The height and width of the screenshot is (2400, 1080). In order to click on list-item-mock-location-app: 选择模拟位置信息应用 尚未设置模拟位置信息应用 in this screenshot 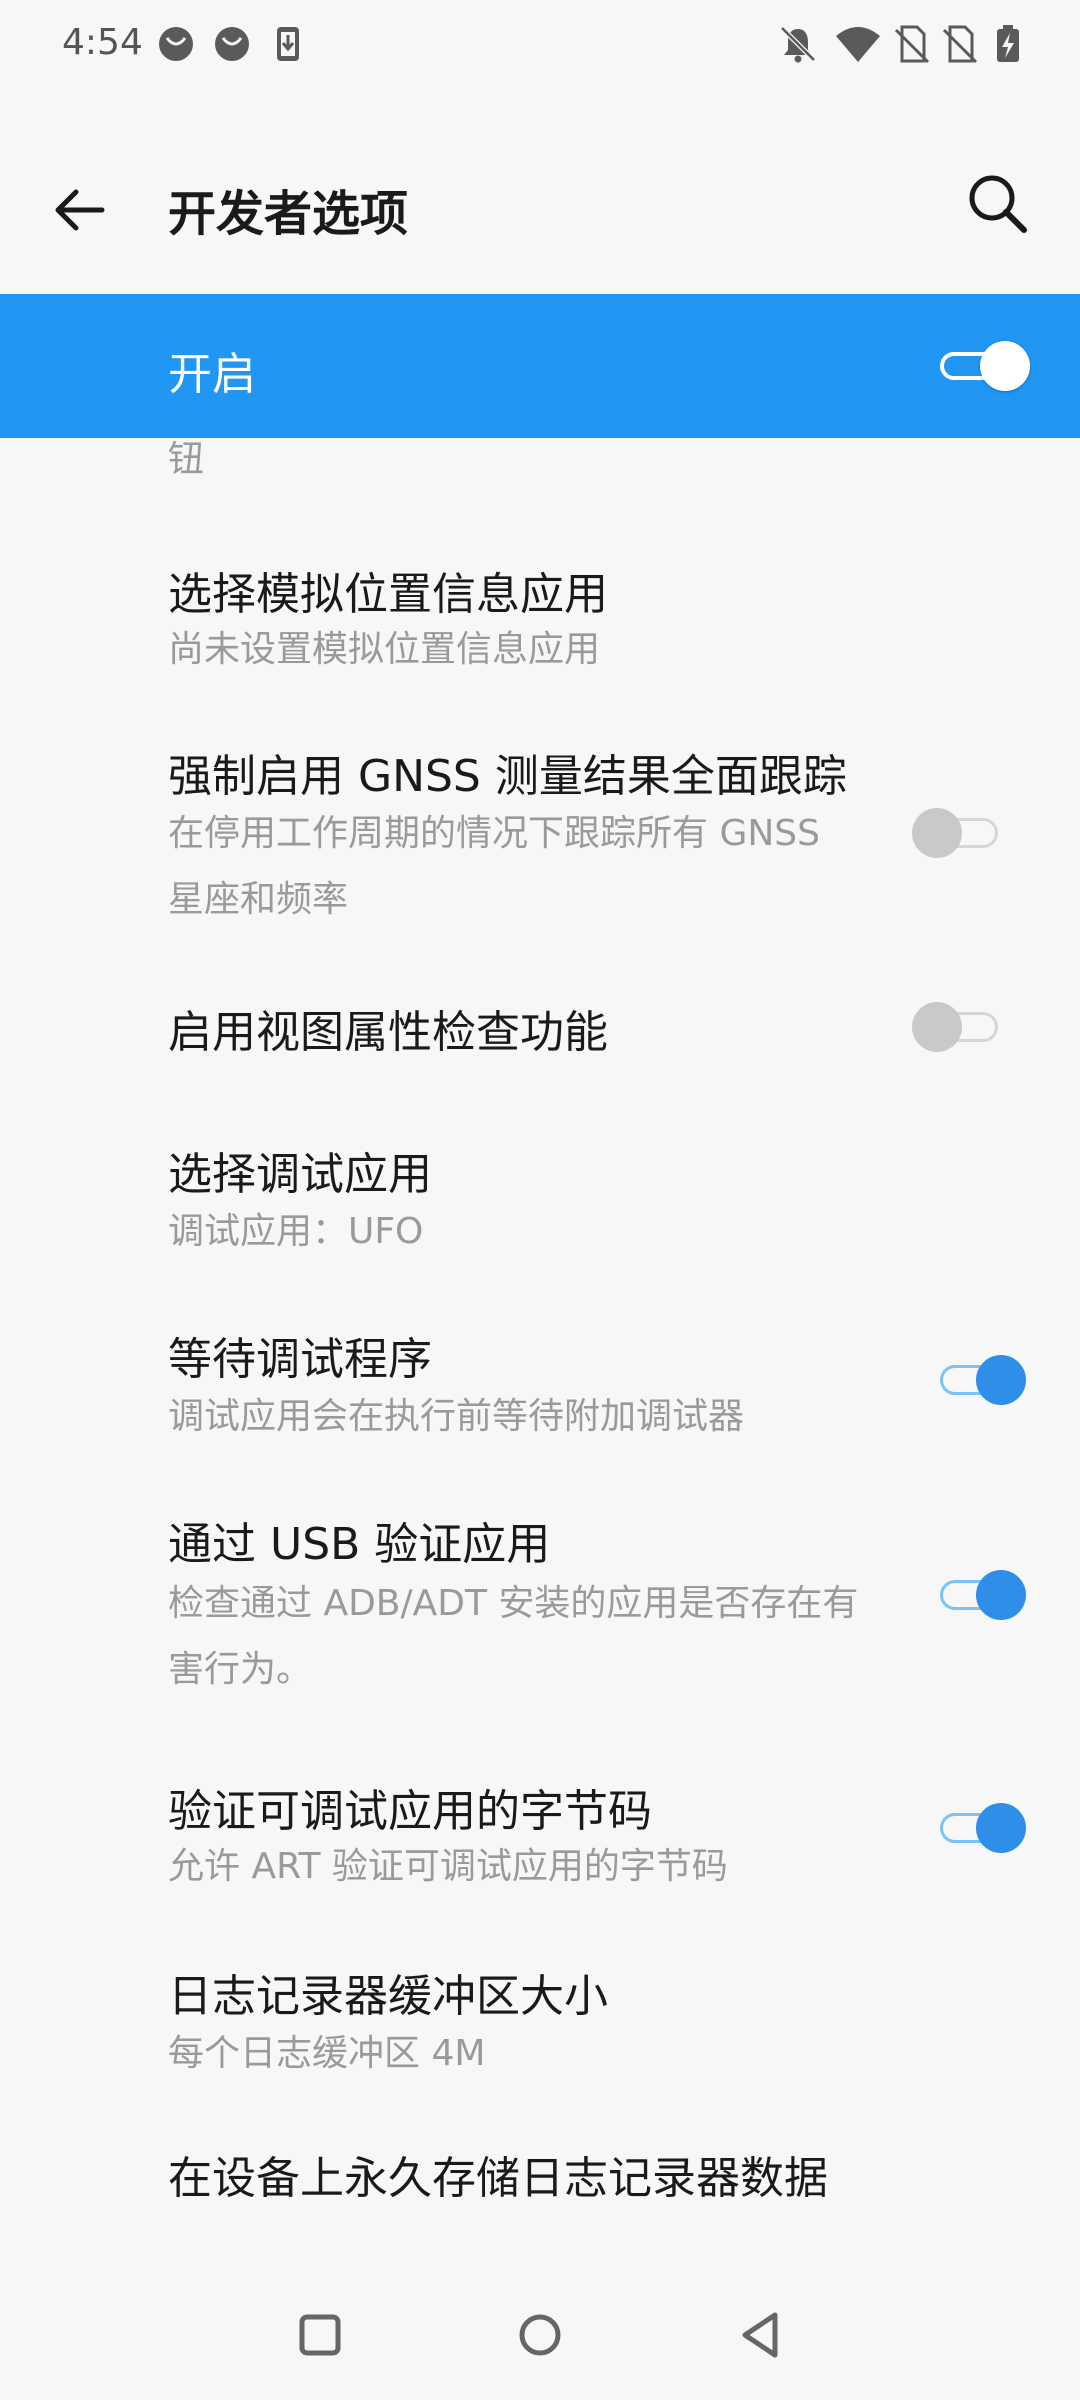, I will do `click(540, 615)`.